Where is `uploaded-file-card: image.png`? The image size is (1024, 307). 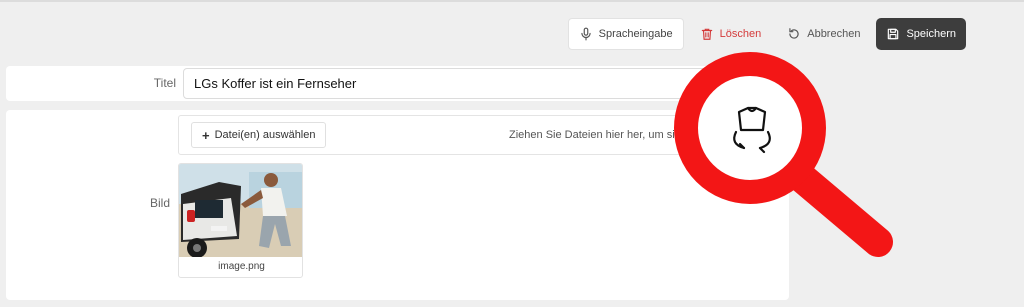
uploaded-file-card: image.png is located at coordinates (240, 220).